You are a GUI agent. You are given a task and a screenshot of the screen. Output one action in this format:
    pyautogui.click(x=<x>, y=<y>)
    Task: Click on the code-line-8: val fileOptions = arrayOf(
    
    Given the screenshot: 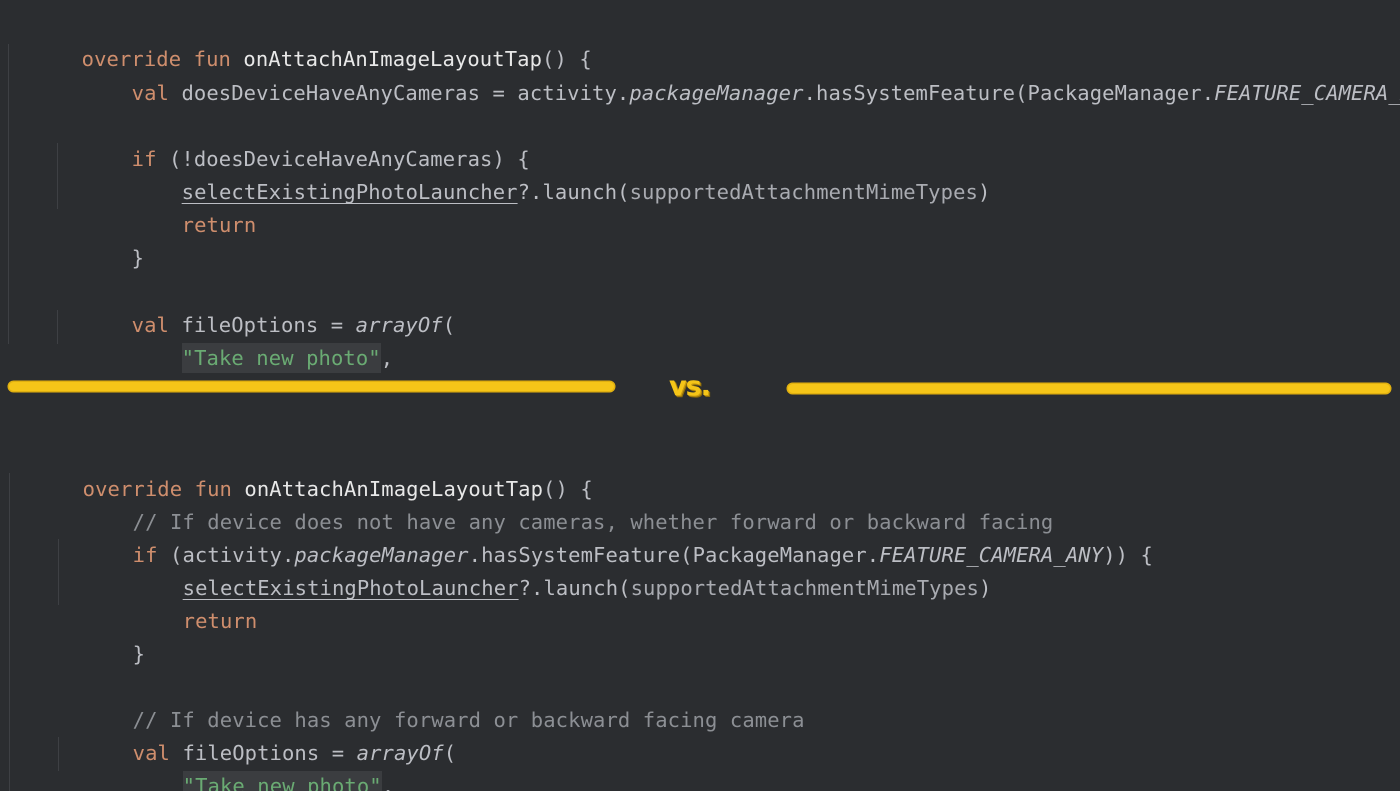 What is the action you would take?
    pyautogui.click(x=257, y=734)
    